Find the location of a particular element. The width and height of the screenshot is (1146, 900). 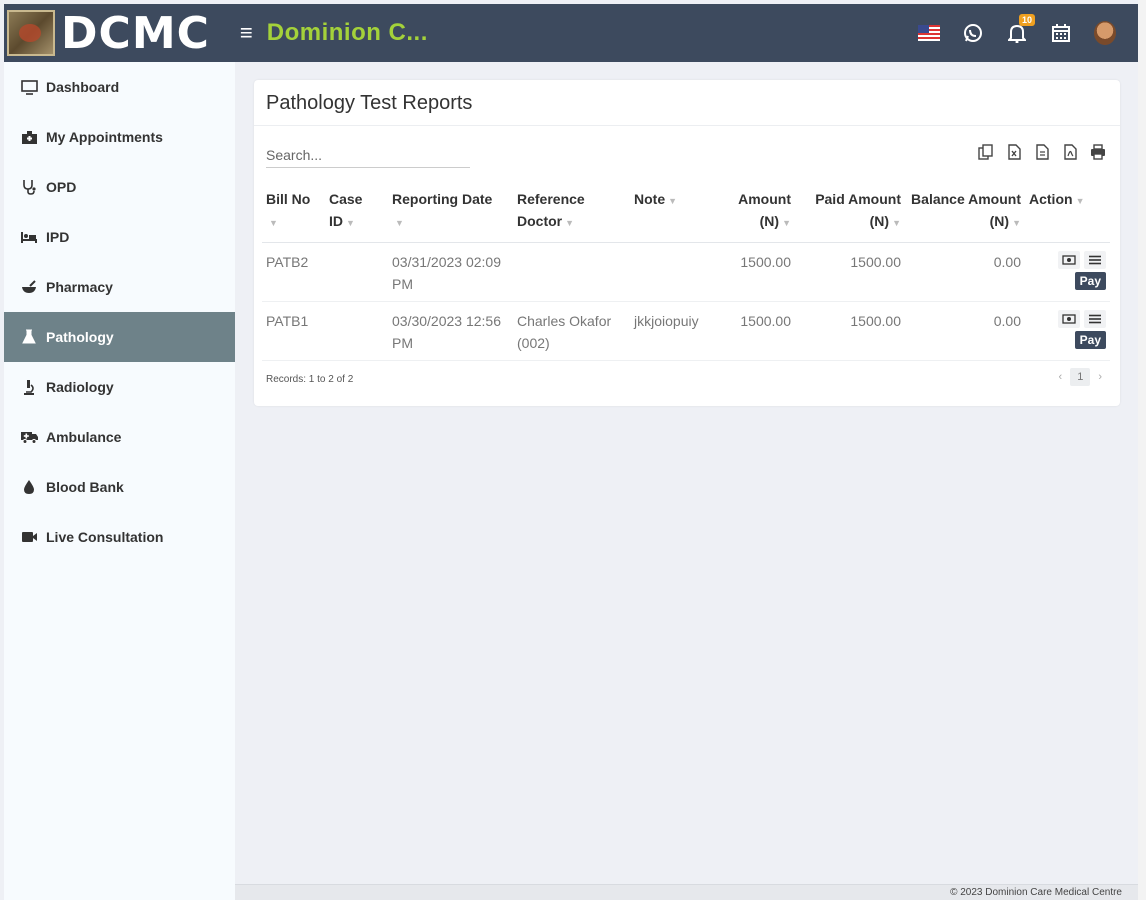

top-icons: 10 is located at coordinates (1017, 33).